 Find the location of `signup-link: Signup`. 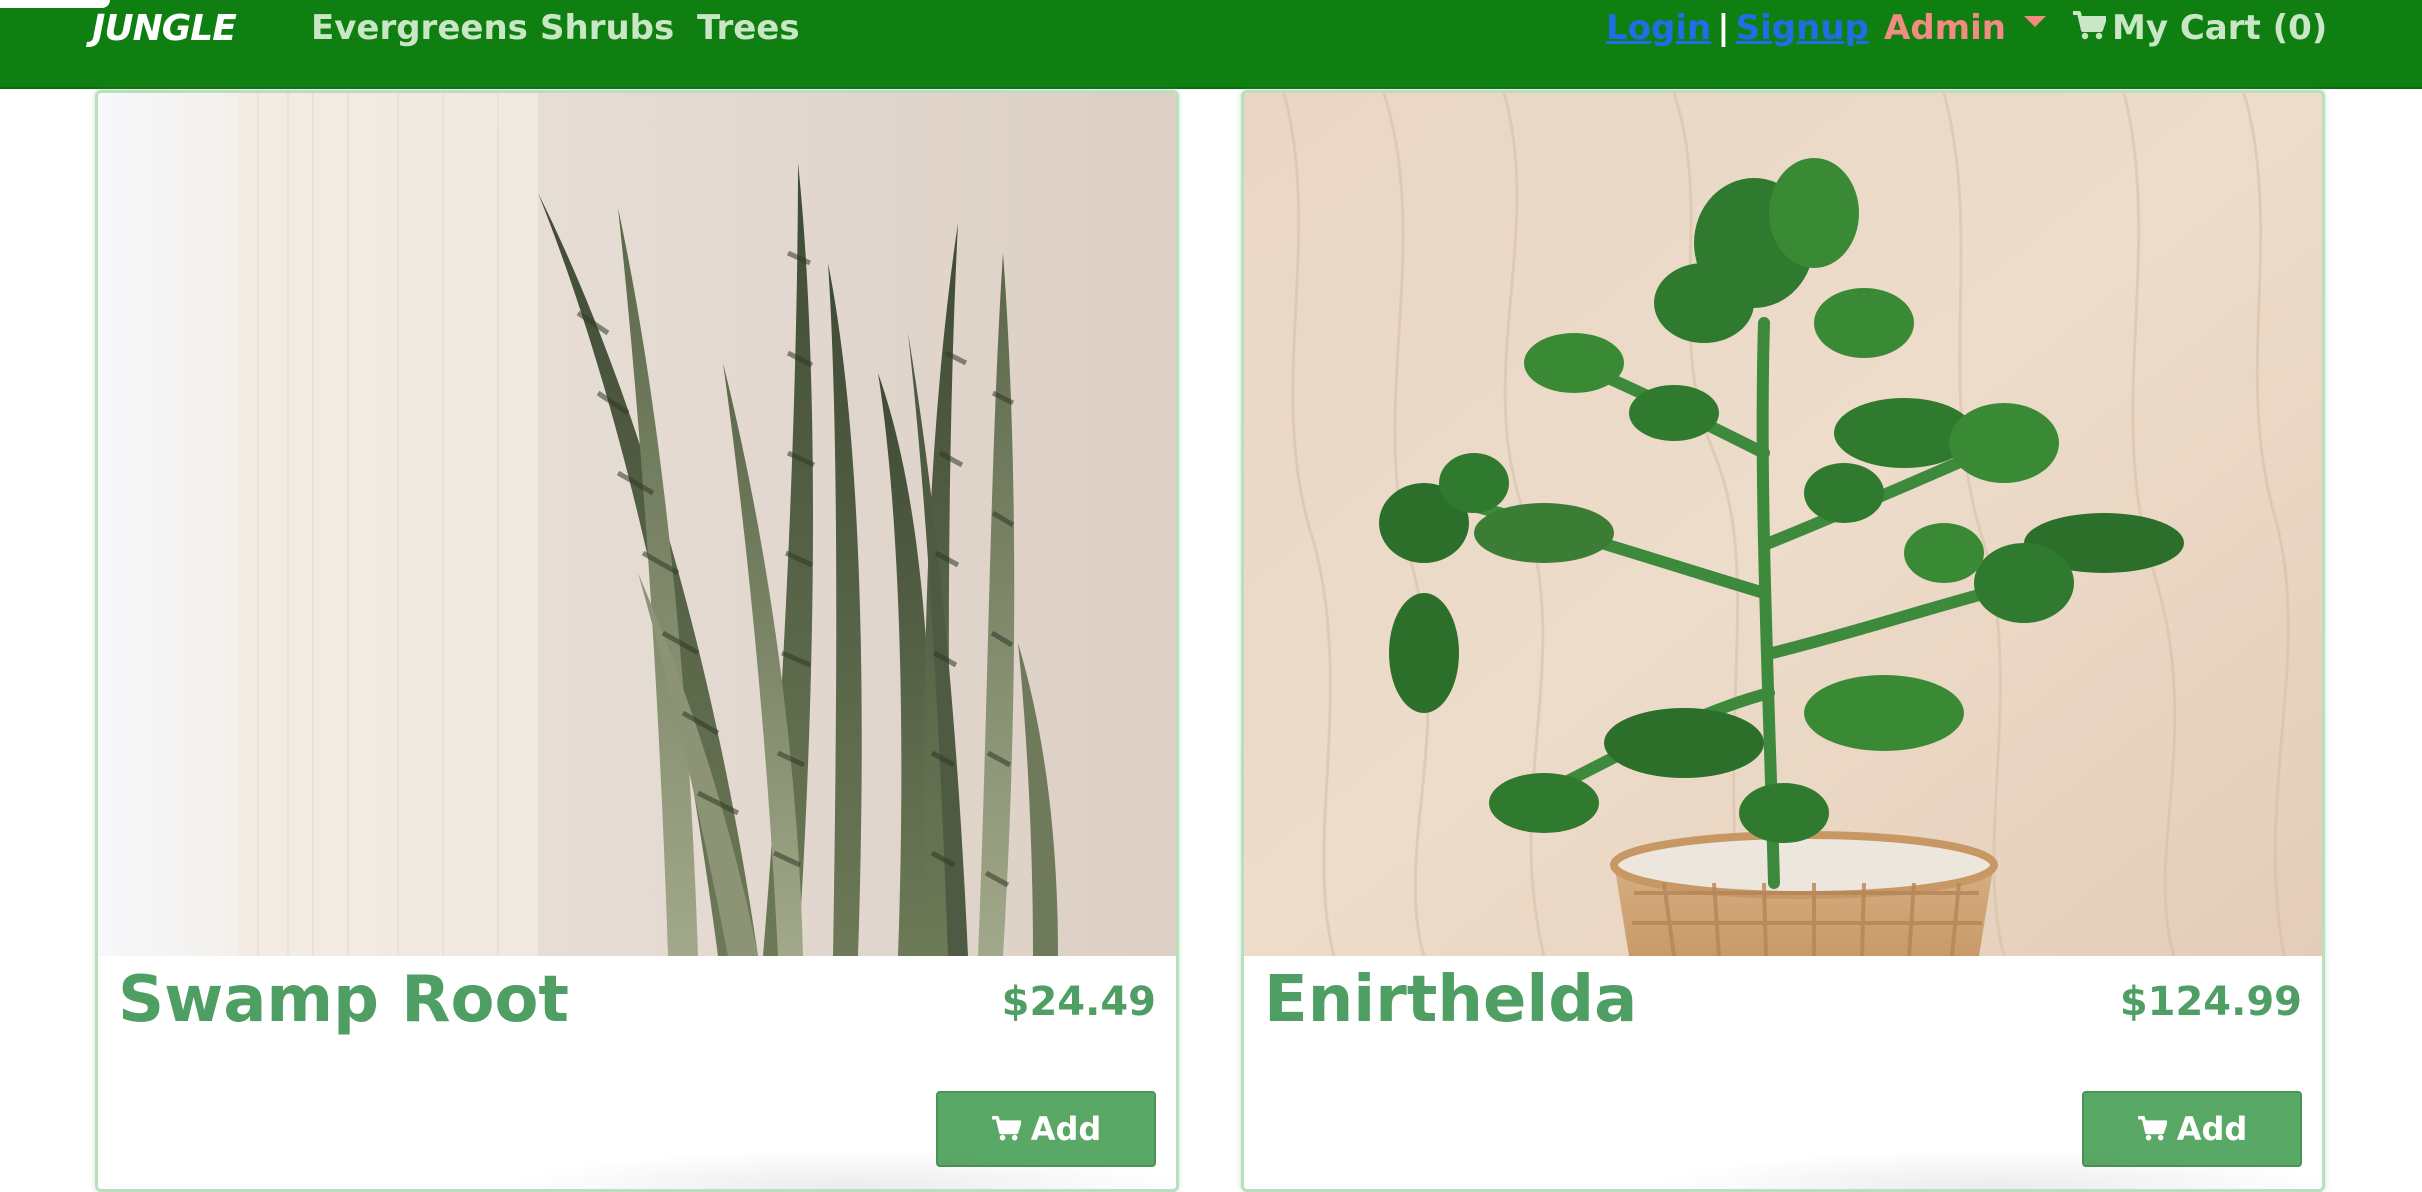

signup-link: Signup is located at coordinates (1802, 28).